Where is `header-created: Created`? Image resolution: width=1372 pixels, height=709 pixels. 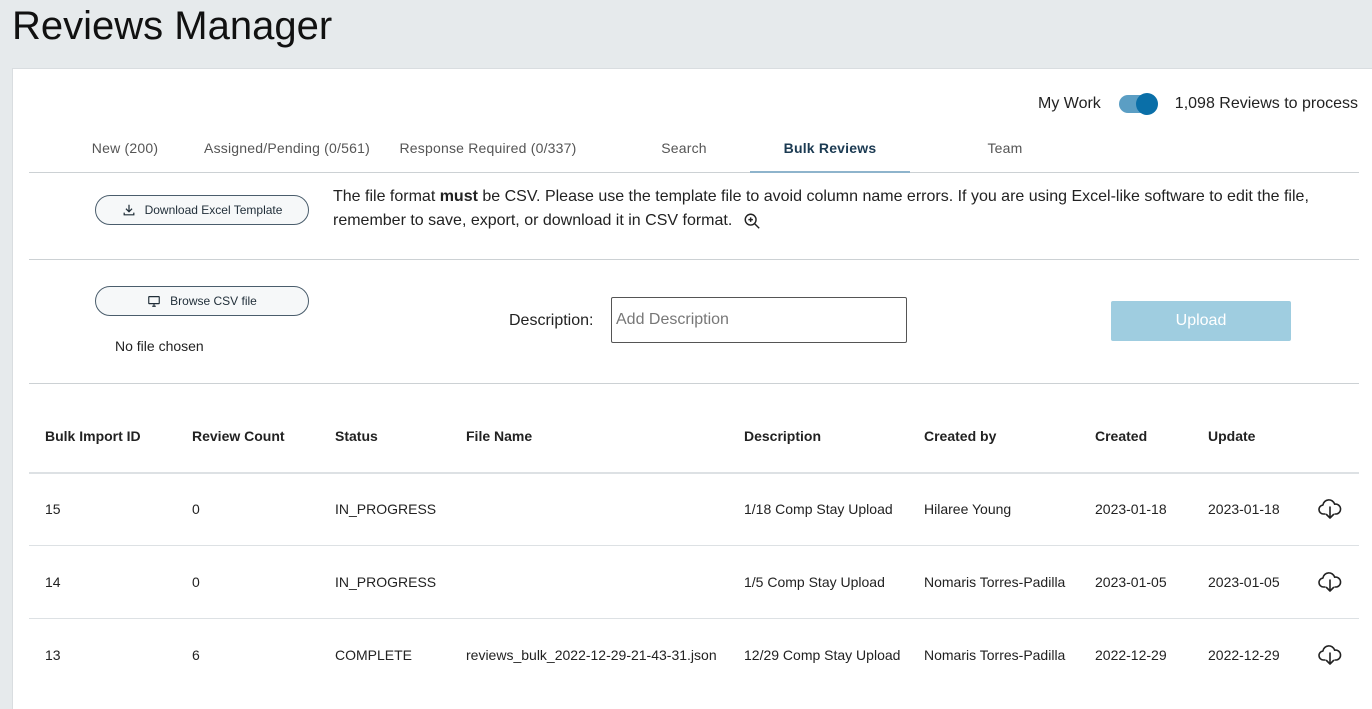
header-created: Created is located at coordinates (1121, 436).